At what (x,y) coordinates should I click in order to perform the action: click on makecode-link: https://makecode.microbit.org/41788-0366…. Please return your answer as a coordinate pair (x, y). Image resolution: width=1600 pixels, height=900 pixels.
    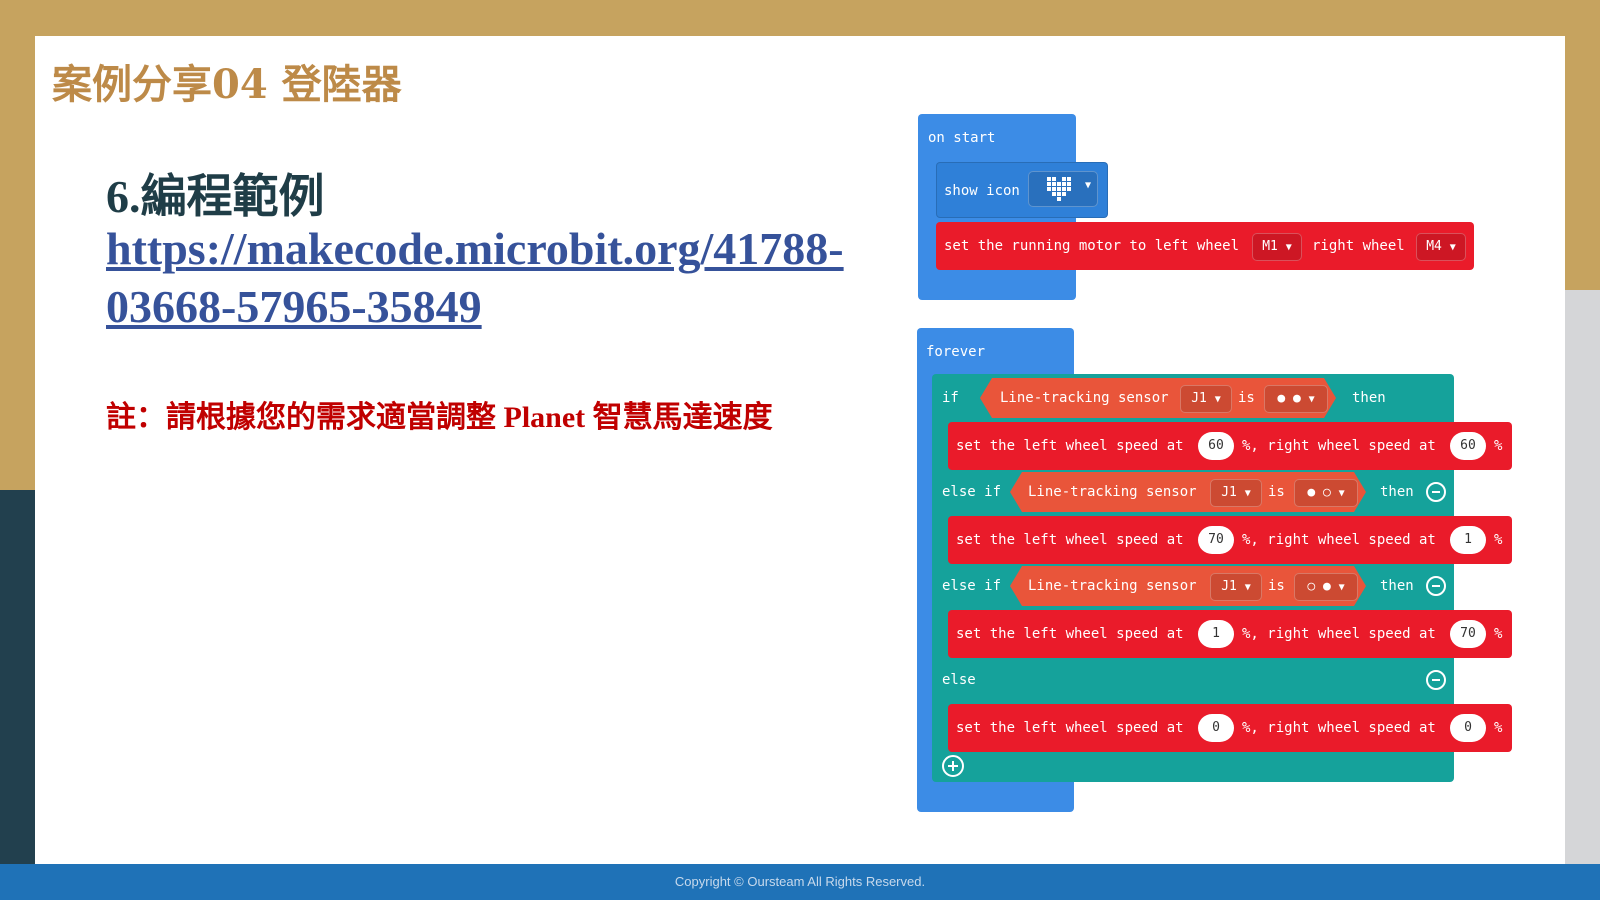
    Looking at the image, I should click on (486, 278).